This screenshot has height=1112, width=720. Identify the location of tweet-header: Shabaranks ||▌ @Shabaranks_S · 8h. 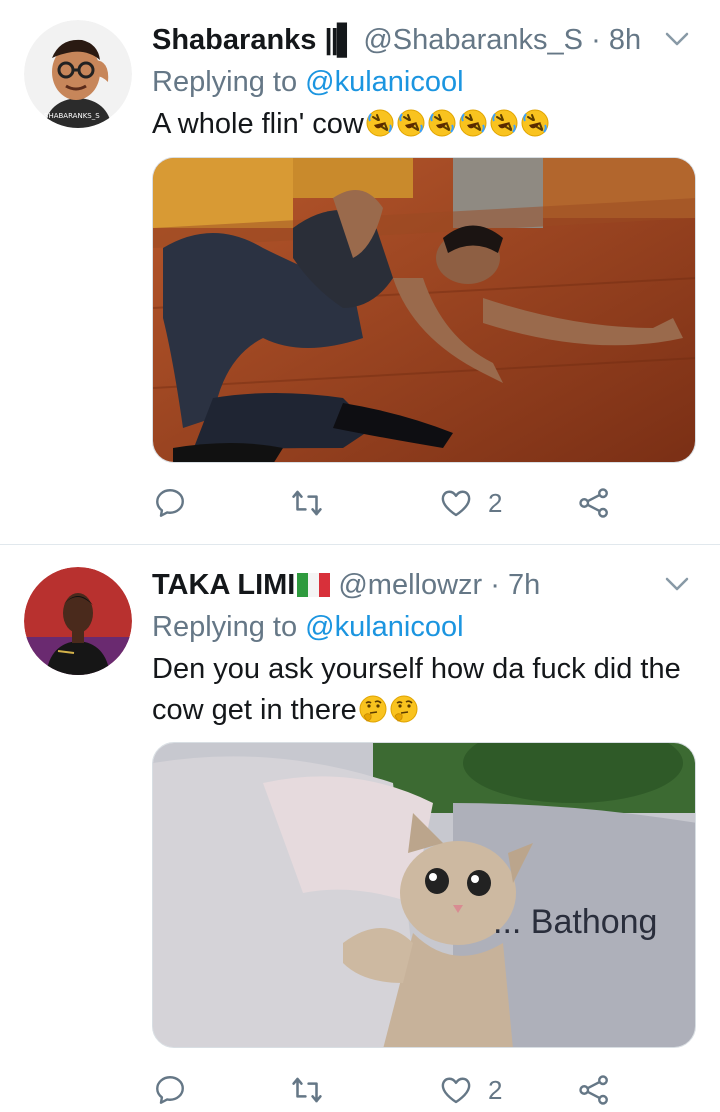
(416, 40).